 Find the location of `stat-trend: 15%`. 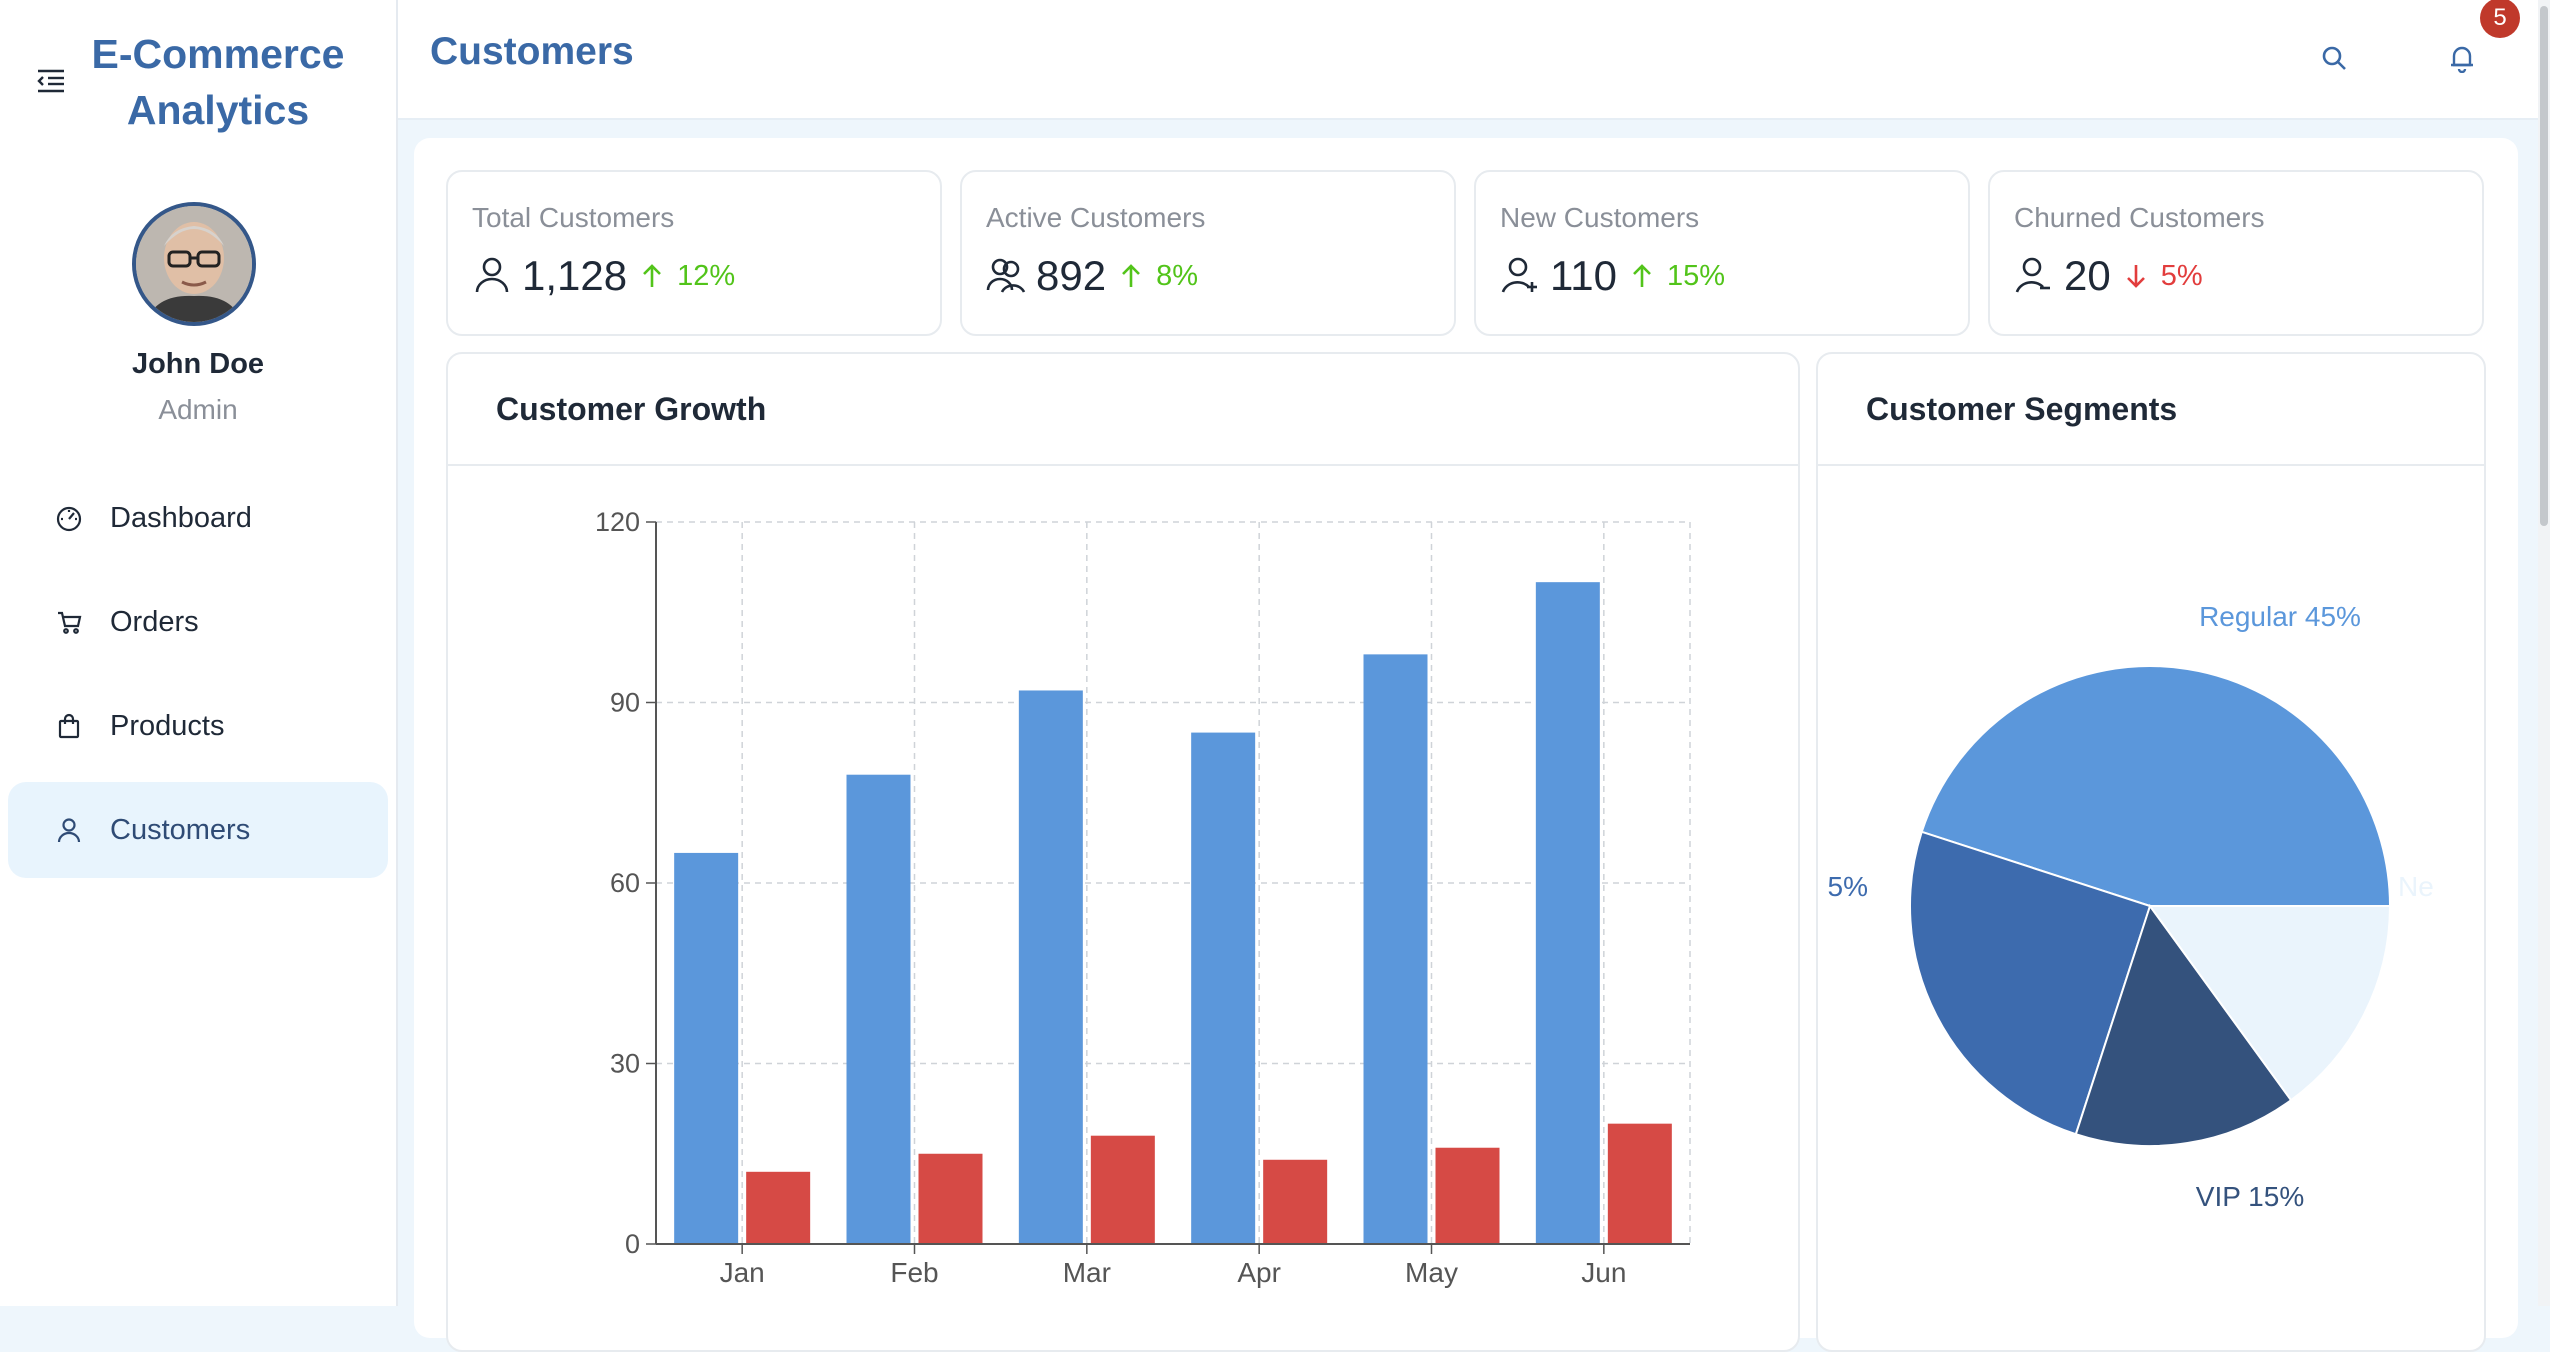

stat-trend: 15% is located at coordinates (1678, 276).